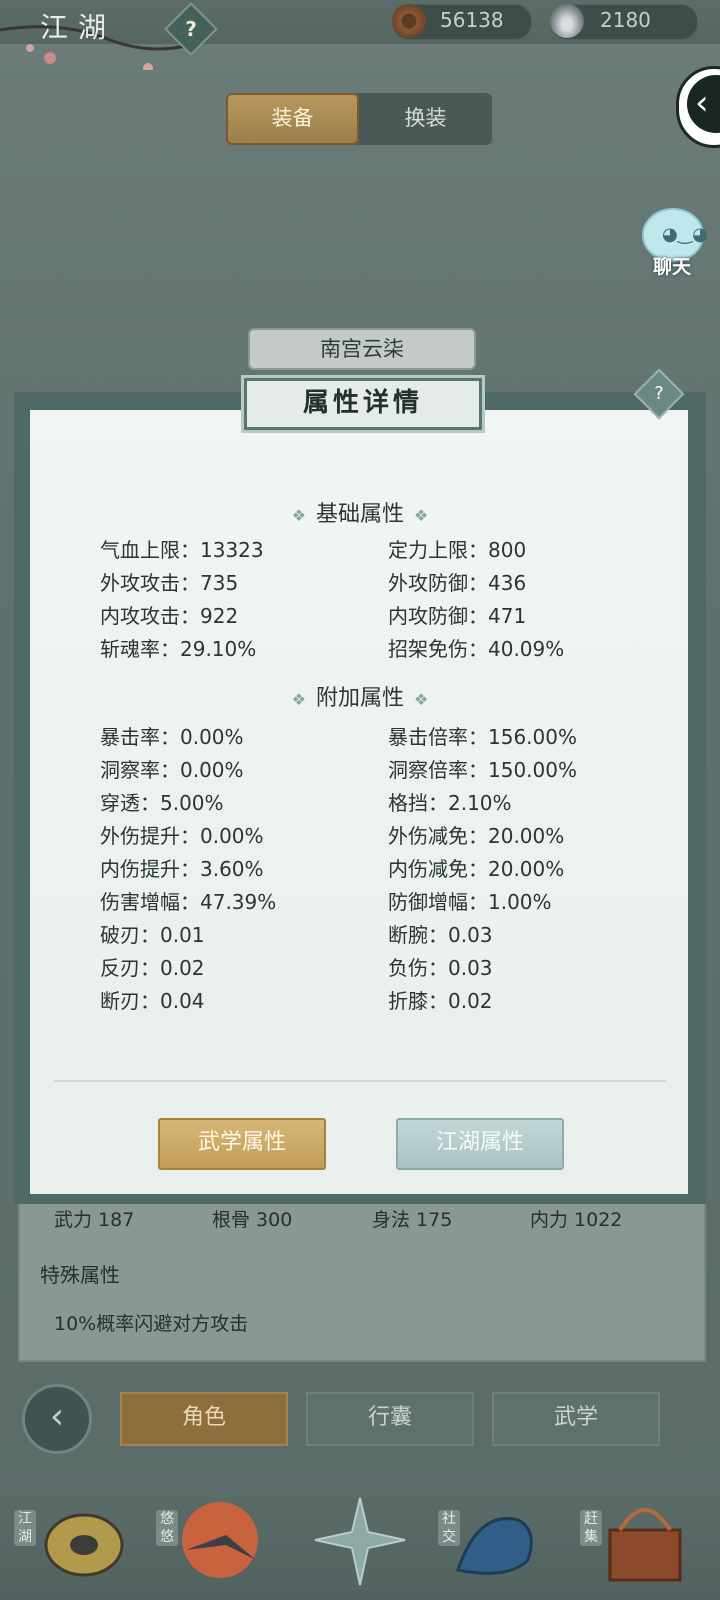 The height and width of the screenshot is (1600, 720). I want to click on attribute-item: 格挡：2.10%, so click(450, 803).